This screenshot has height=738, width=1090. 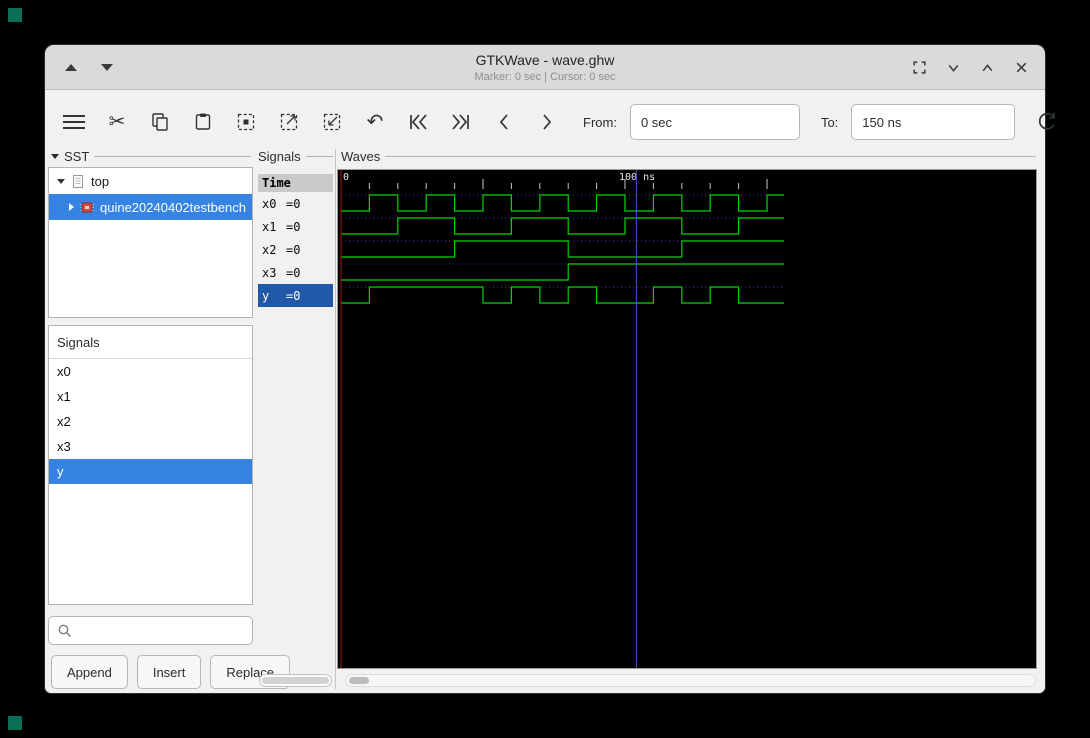 What do you see at coordinates (150, 342) in the screenshot?
I see `signals-list-title: Signals` at bounding box center [150, 342].